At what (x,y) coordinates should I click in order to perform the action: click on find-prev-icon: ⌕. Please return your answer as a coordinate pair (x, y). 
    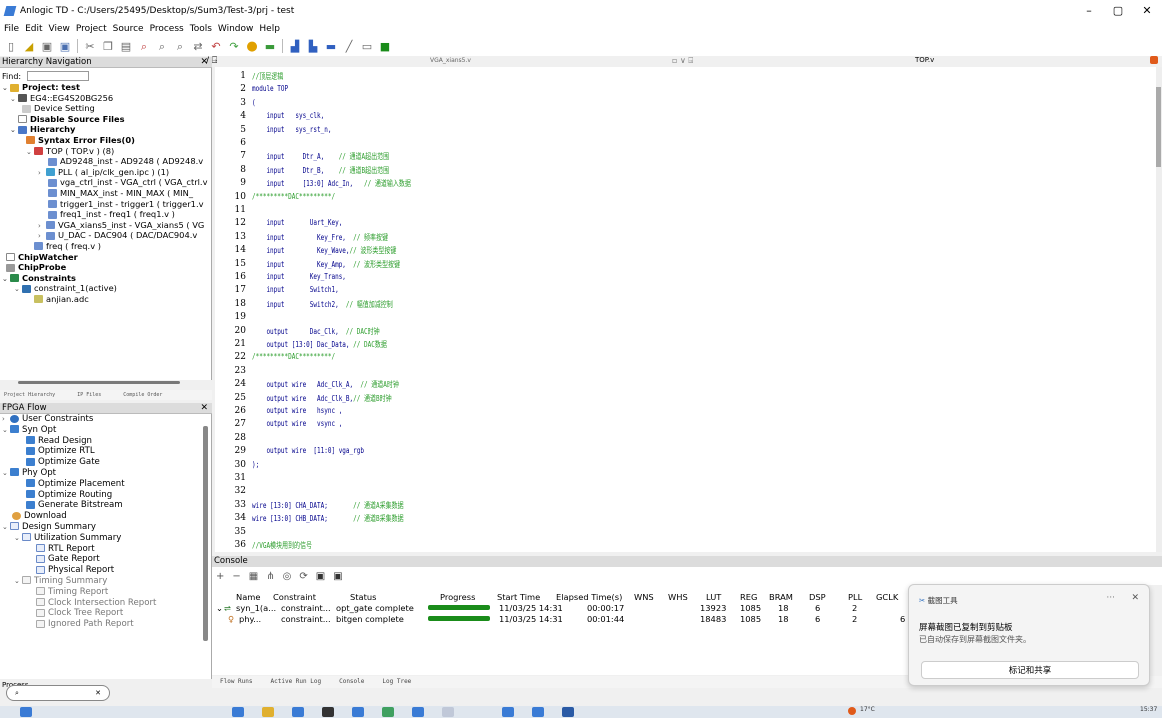
    Looking at the image, I should click on (180, 46).